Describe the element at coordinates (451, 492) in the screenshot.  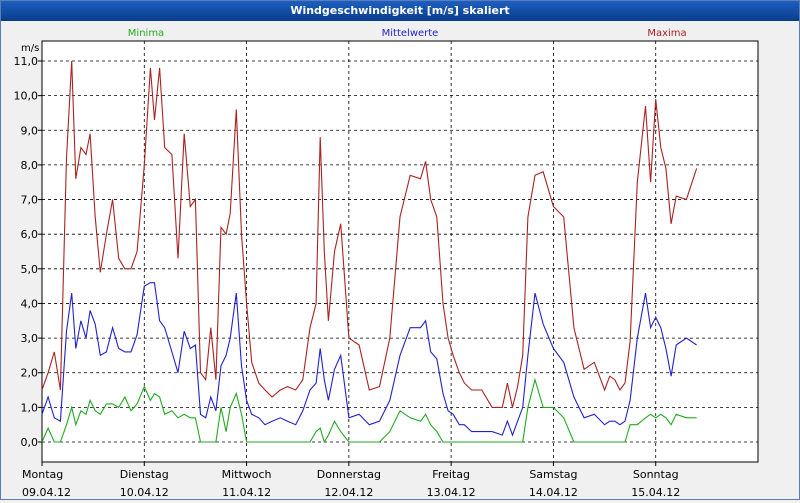
I see `x-tick-date: 13.04.12` at that location.